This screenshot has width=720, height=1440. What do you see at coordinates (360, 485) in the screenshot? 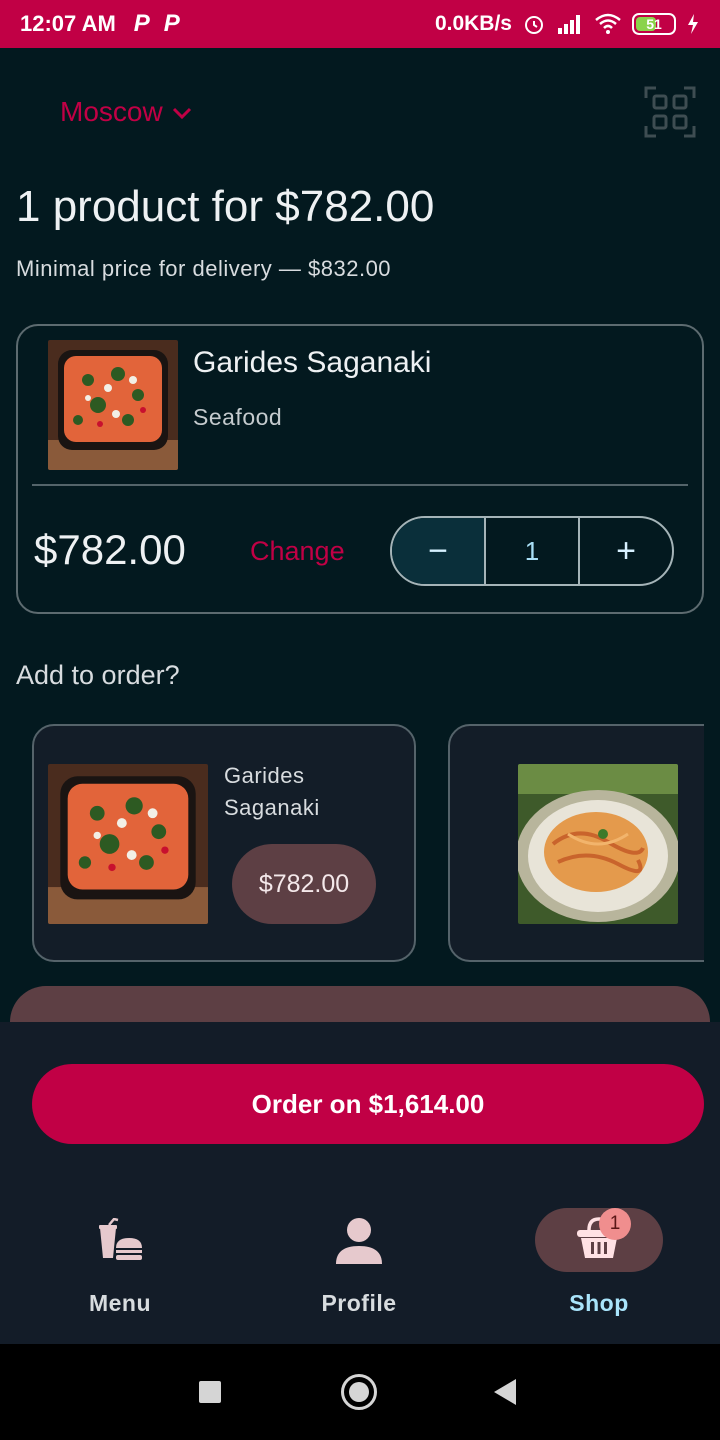
I see `divider` at bounding box center [360, 485].